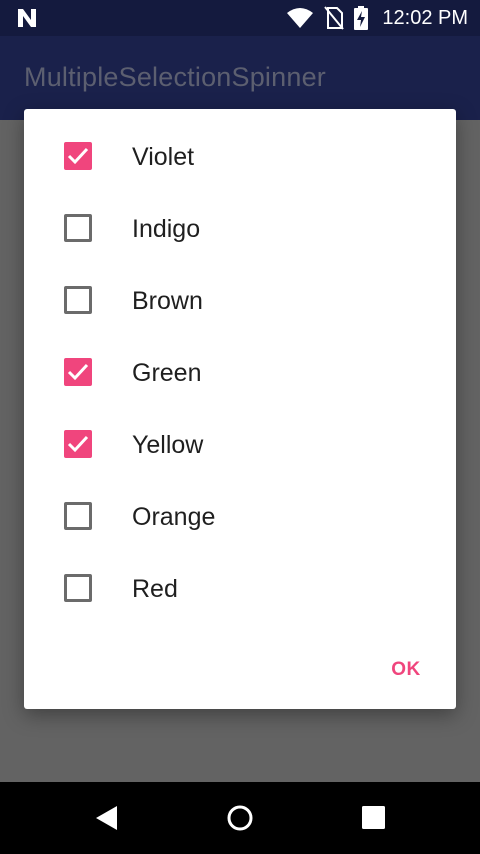 Image resolution: width=480 pixels, height=854 pixels. I want to click on status-icons: 12:02 PM, so click(377, 18).